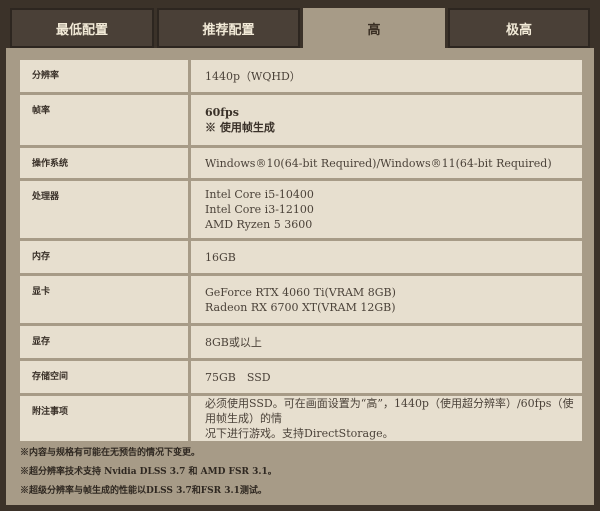 The height and width of the screenshot is (511, 600). I want to click on row-value-line: 1440p（WQHD）, so click(253, 76).